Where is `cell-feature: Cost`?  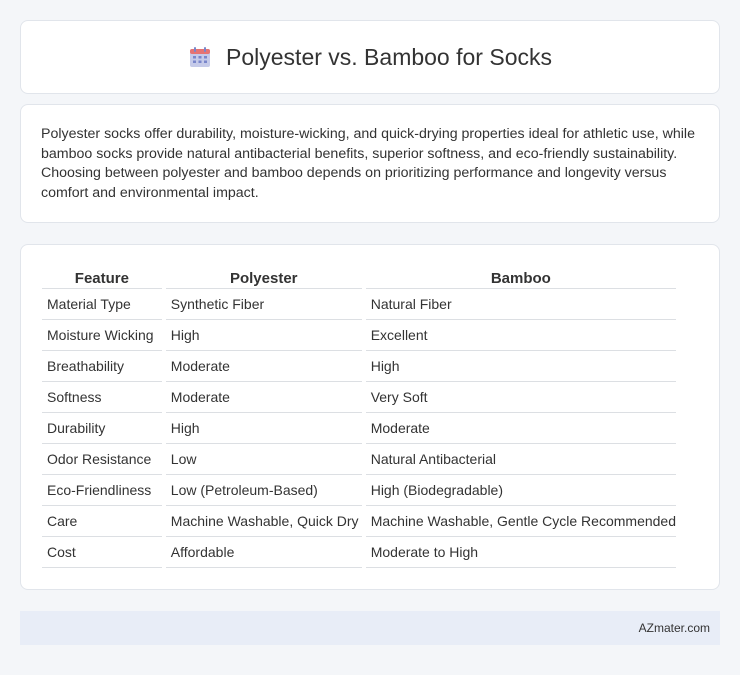 cell-feature: Cost is located at coordinates (102, 552).